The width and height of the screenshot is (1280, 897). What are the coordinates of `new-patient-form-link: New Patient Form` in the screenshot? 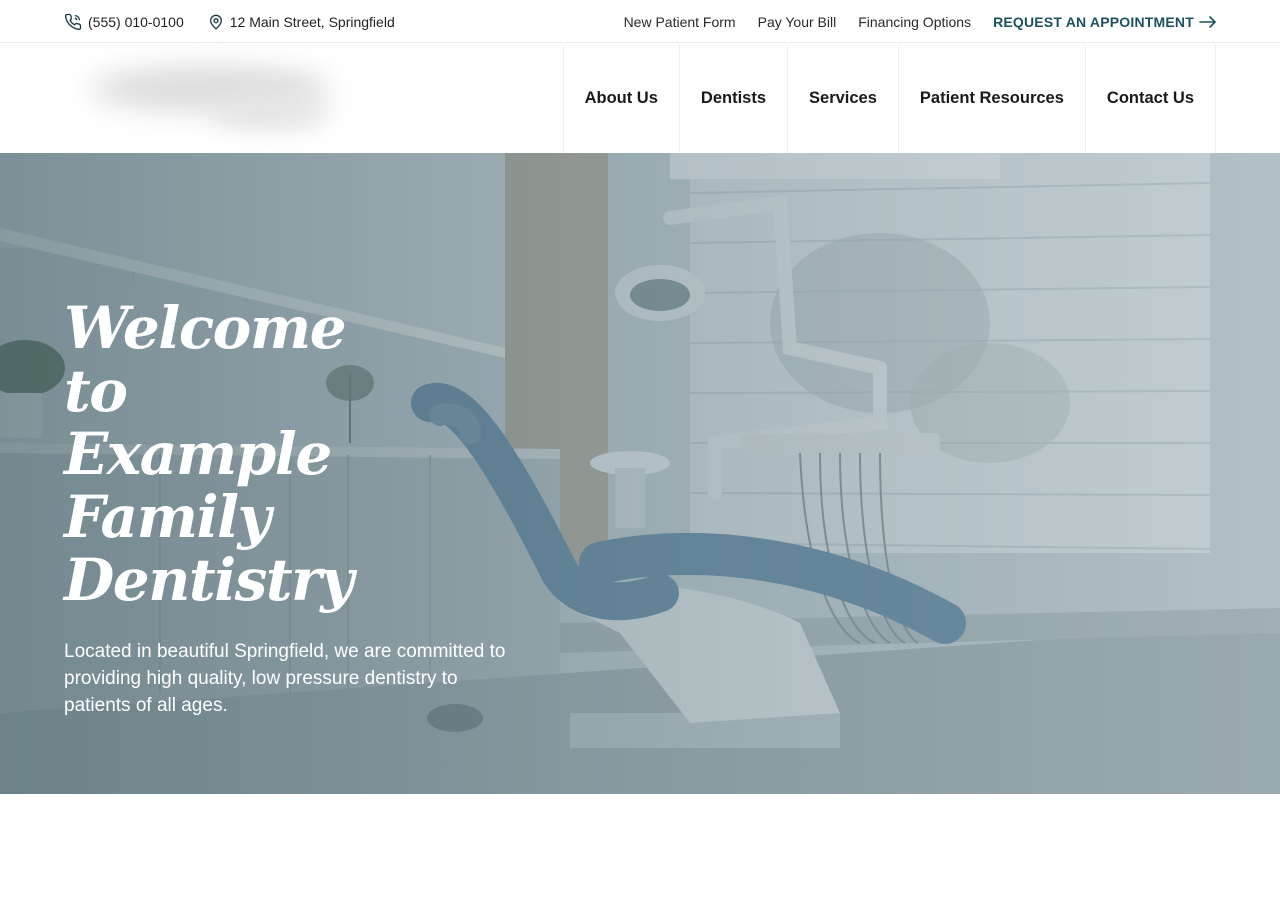 It's located at (680, 22).